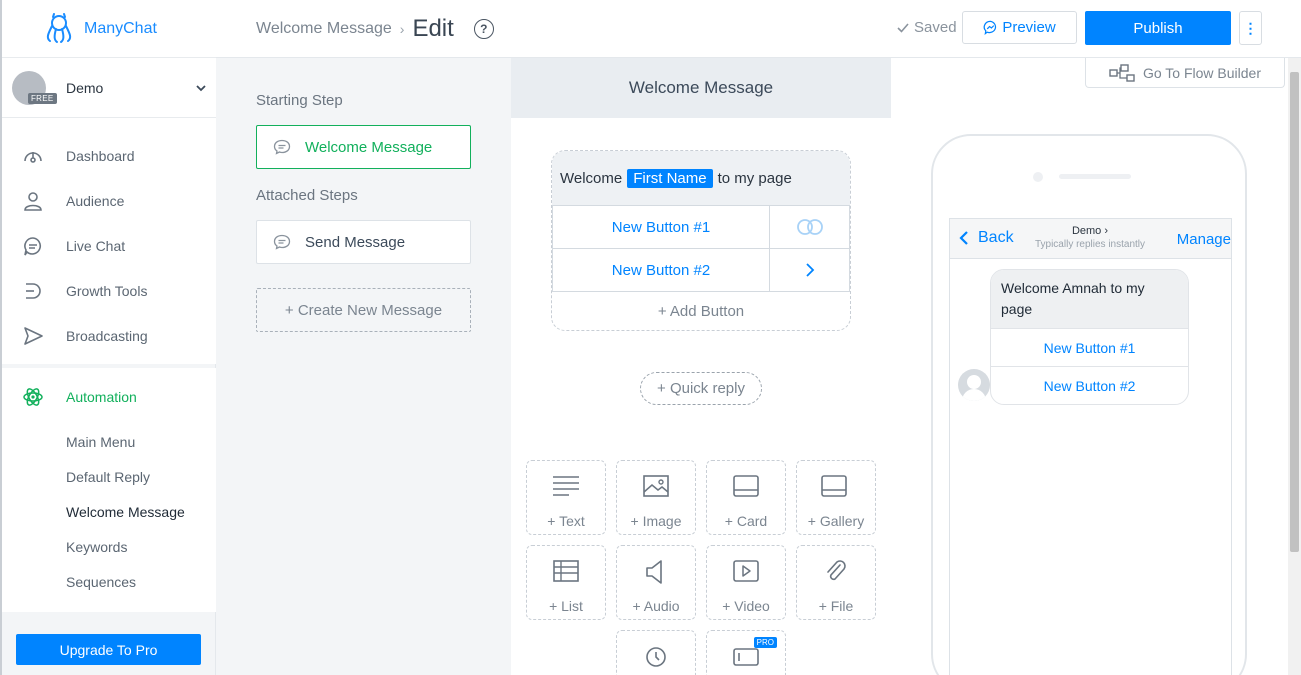  I want to click on sub-item-sequences: Sequences, so click(109, 581).